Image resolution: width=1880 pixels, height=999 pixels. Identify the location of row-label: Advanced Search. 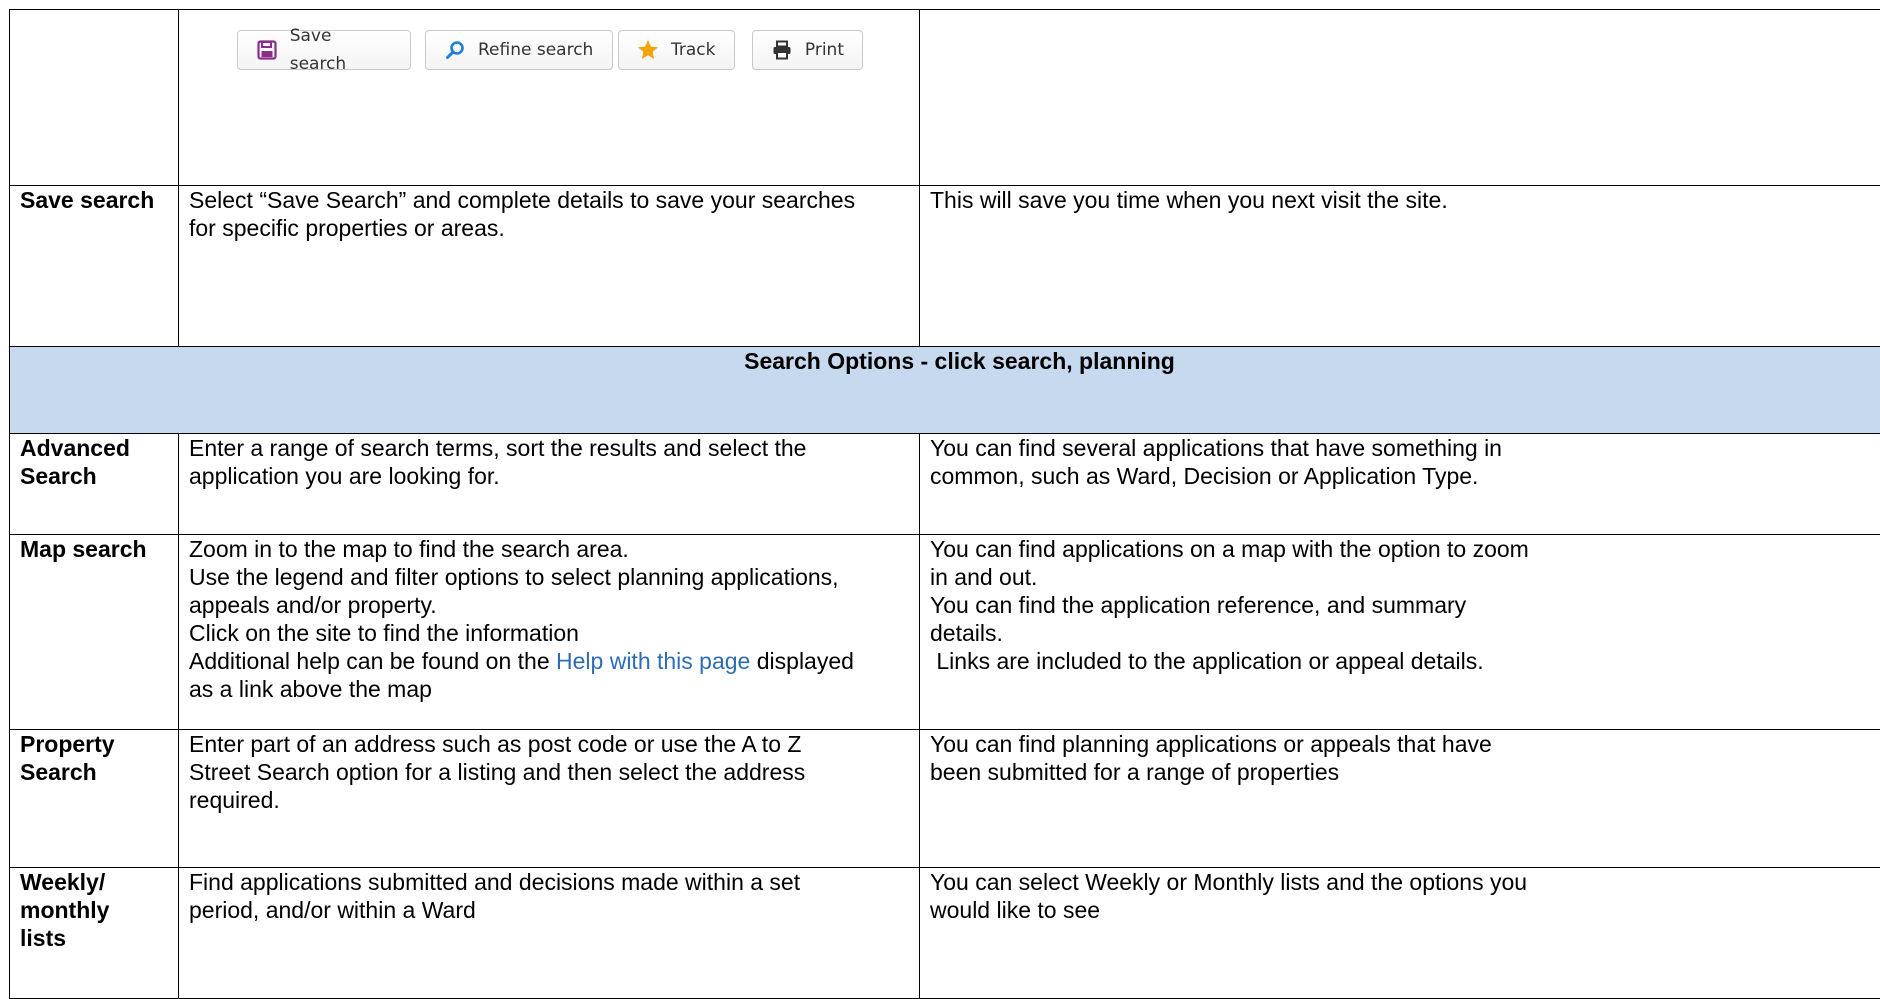
(94, 484).